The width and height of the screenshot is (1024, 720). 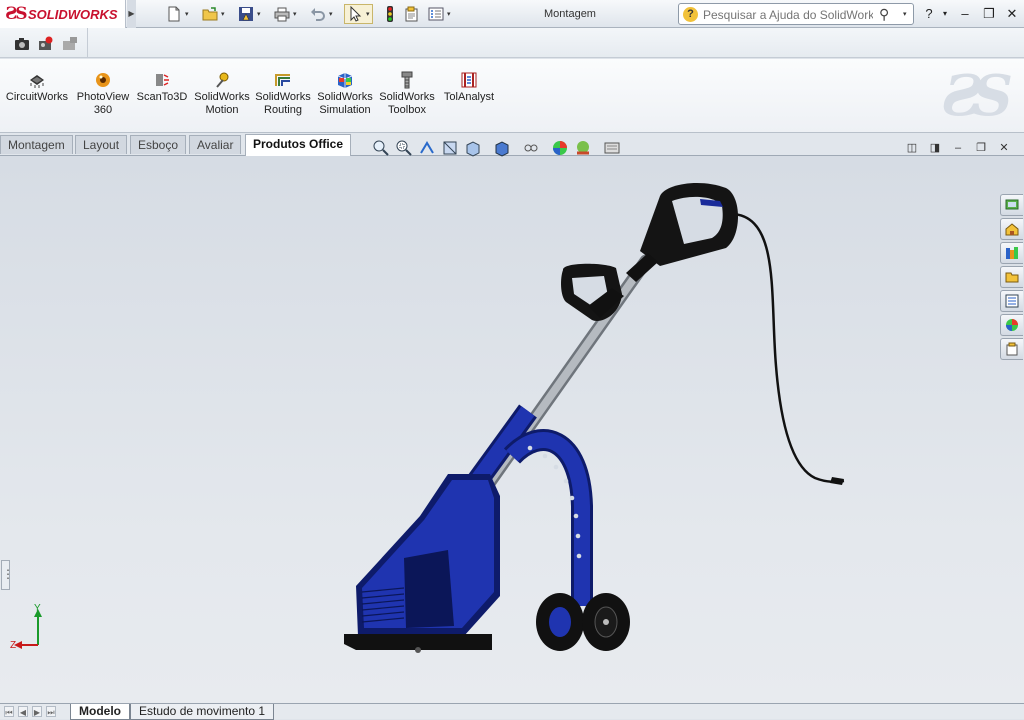 What do you see at coordinates (70, 44) in the screenshot?
I see `stop-record-button` at bounding box center [70, 44].